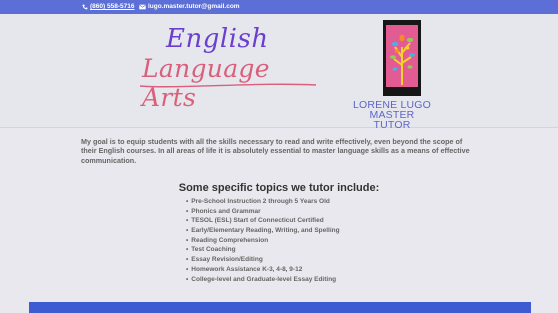 This screenshot has width=558, height=313. Describe the element at coordinates (392, 120) in the screenshot. I see `tutor-title: MASTER TUTOR` at that location.